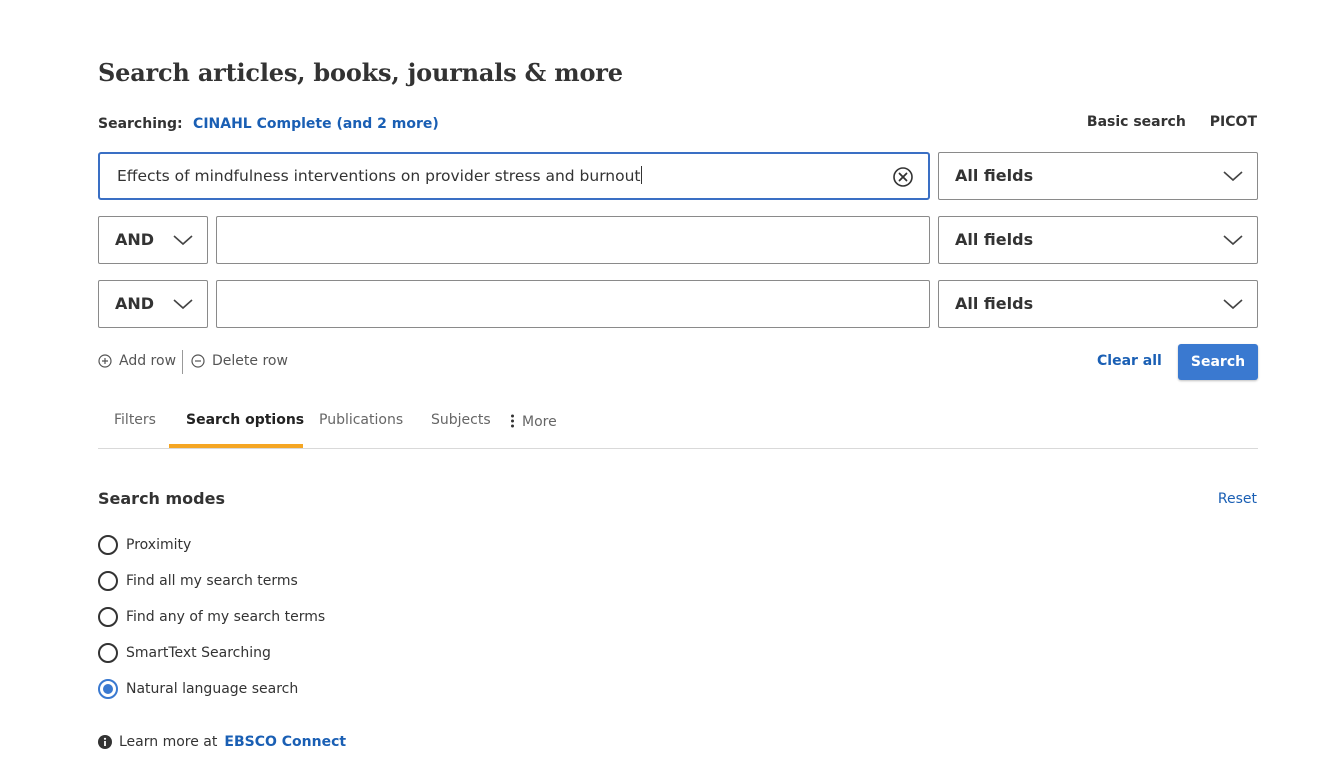  What do you see at coordinates (245, 420) in the screenshot?
I see `tab-search-options: Search options` at bounding box center [245, 420].